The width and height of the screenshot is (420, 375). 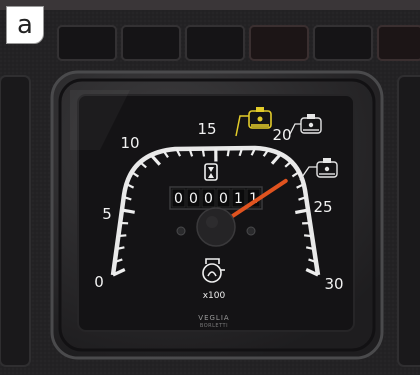 What do you see at coordinates (128, 211) in the screenshot?
I see `major-tick` at bounding box center [128, 211].